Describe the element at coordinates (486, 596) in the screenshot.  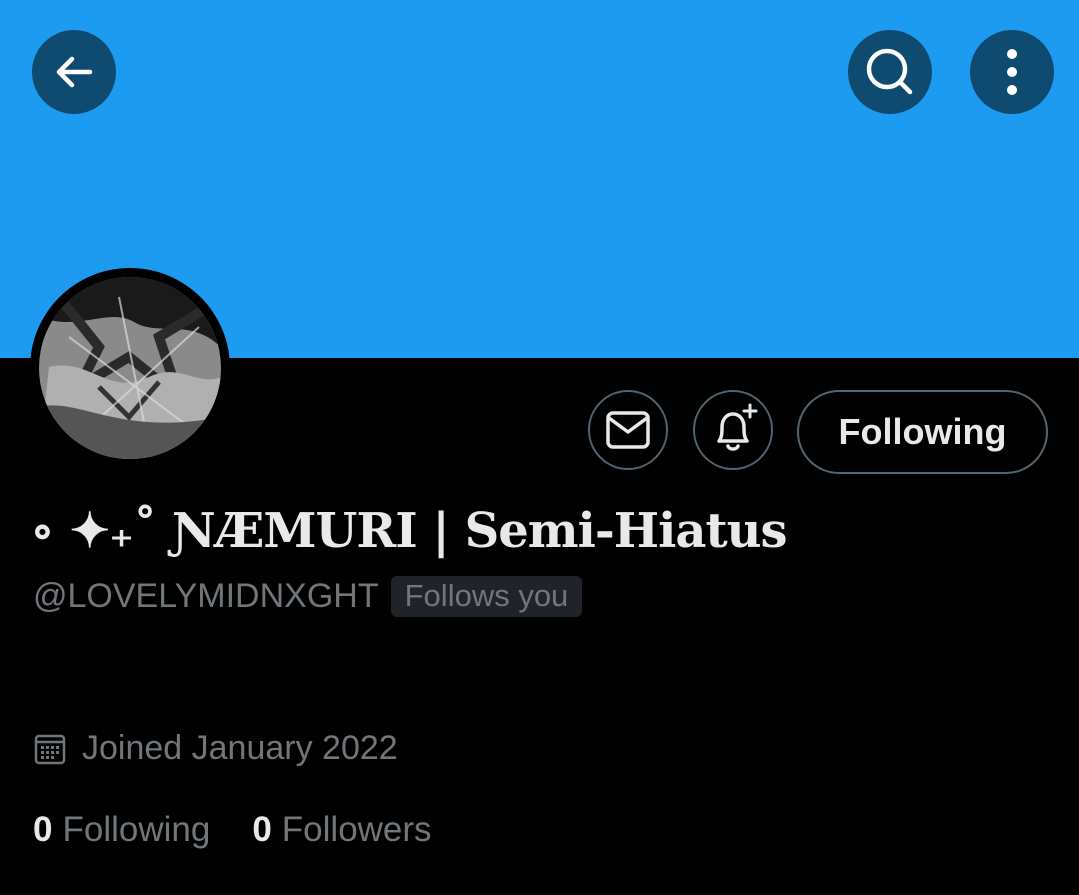
I see `follows-you-badge: Follows you` at that location.